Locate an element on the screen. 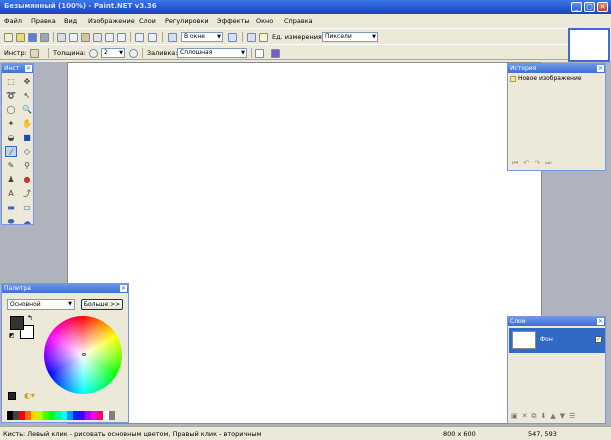 The image size is (611, 440). brush-icon is located at coordinates (34, 53).